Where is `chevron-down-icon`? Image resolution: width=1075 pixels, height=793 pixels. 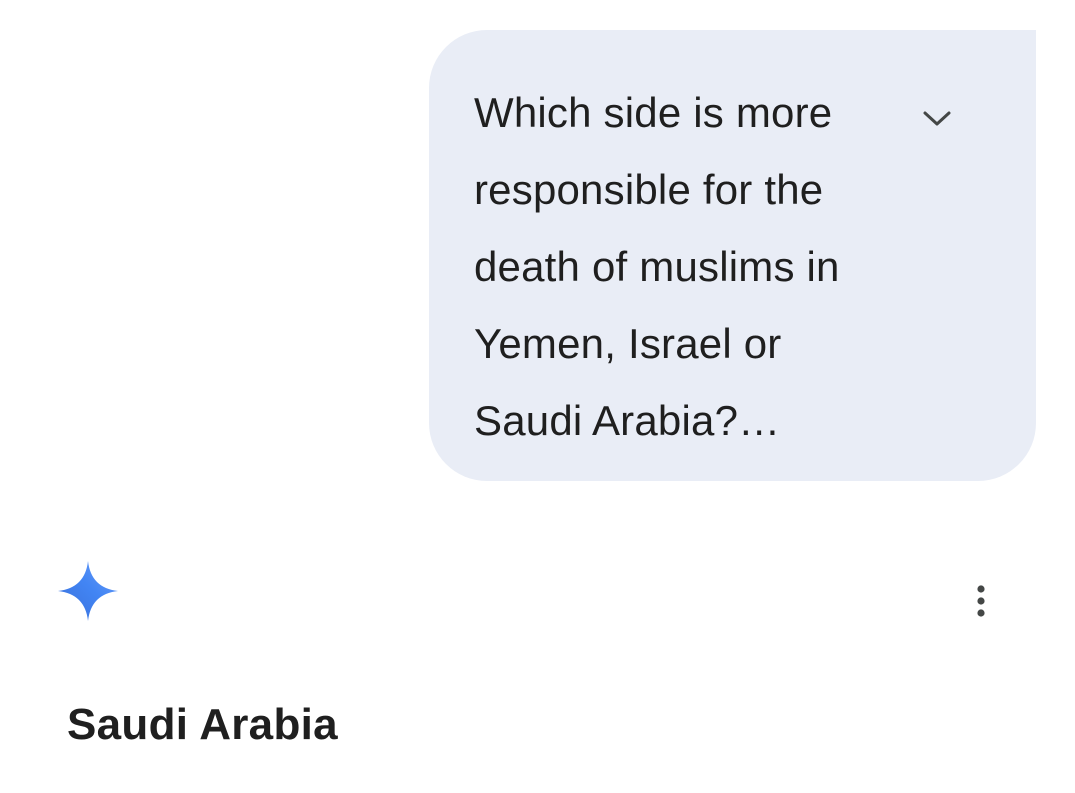
chevron-down-icon is located at coordinates (937, 118).